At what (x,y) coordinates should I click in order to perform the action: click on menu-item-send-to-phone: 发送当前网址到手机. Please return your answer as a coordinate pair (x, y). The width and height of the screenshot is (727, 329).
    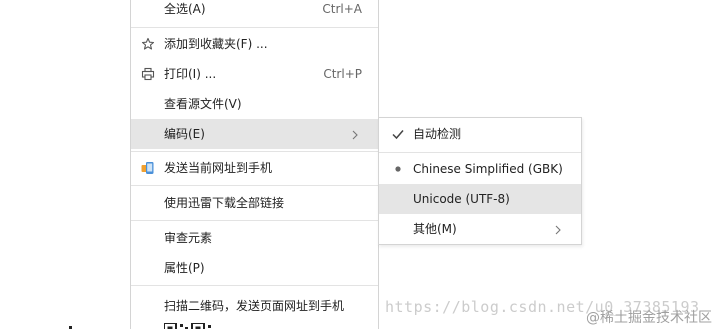
    Looking at the image, I should click on (254, 168).